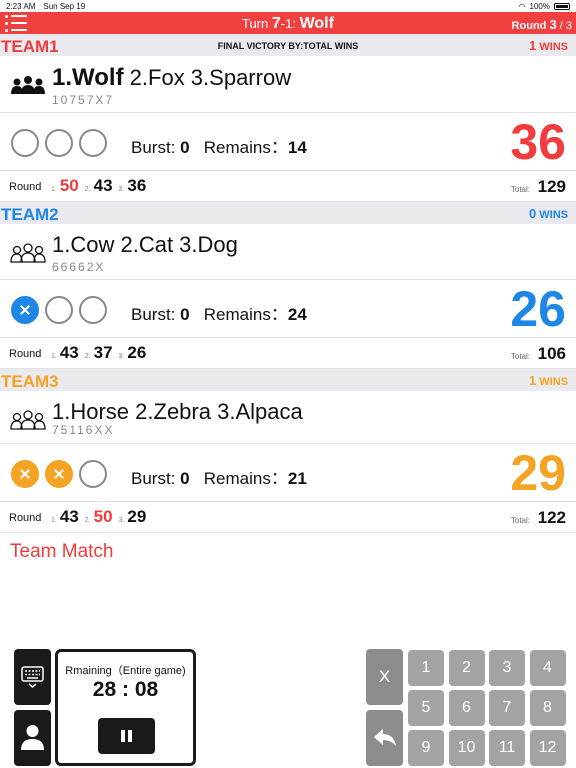 The height and width of the screenshot is (768, 576). I want to click on status-time: 2:23 AM, so click(21, 6).